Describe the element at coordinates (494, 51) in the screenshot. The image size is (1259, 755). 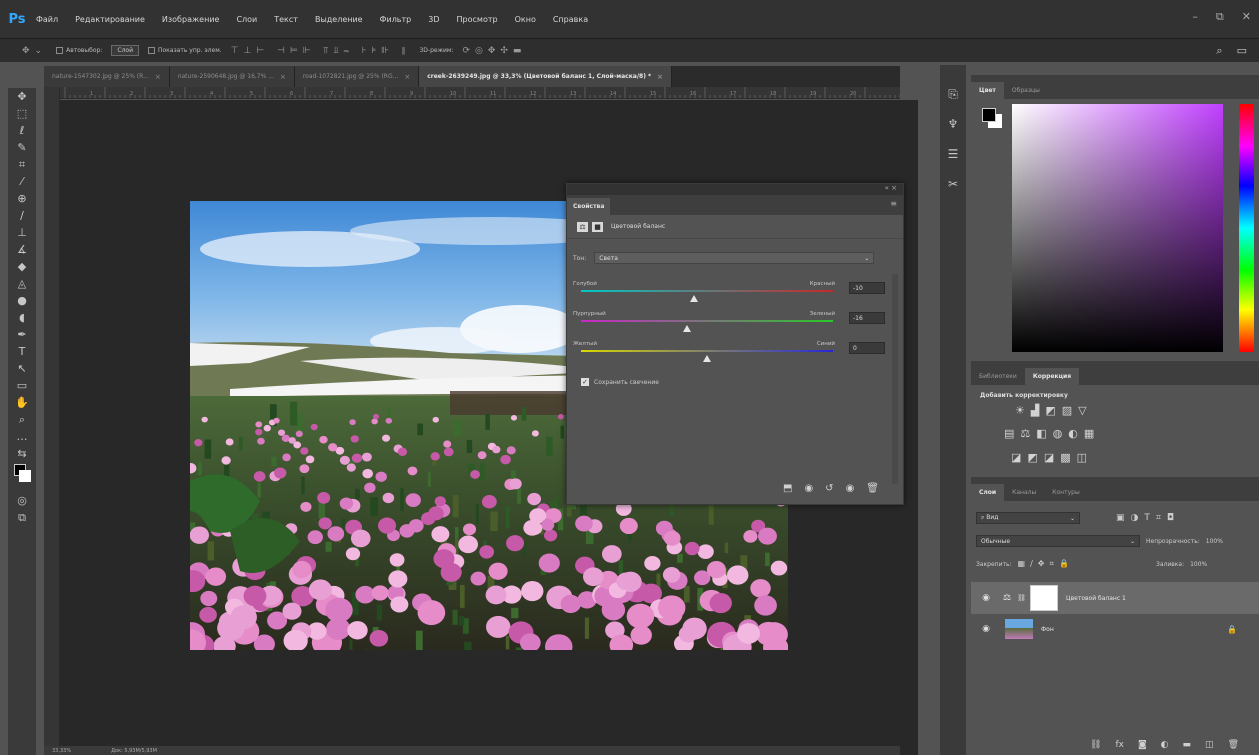
I see `3d-mode-icons: ⟳◎✥✣▬` at that location.